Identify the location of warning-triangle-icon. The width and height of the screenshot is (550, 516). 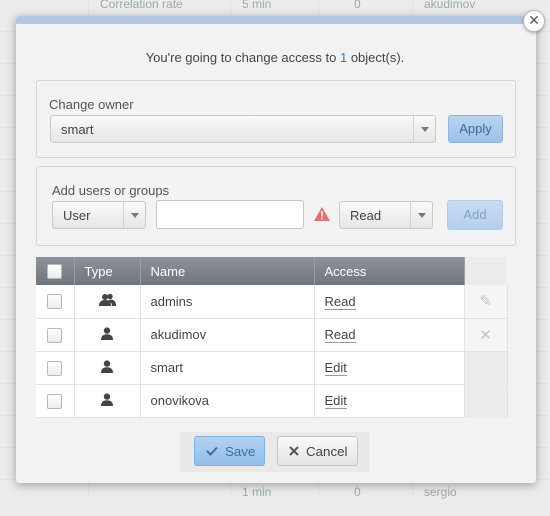
(322, 214).